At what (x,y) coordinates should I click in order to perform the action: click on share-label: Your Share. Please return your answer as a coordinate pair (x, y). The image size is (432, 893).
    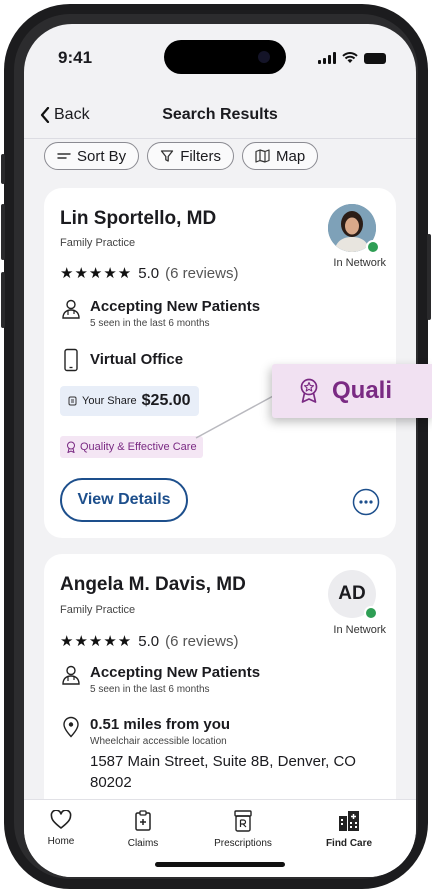
    Looking at the image, I should click on (109, 401).